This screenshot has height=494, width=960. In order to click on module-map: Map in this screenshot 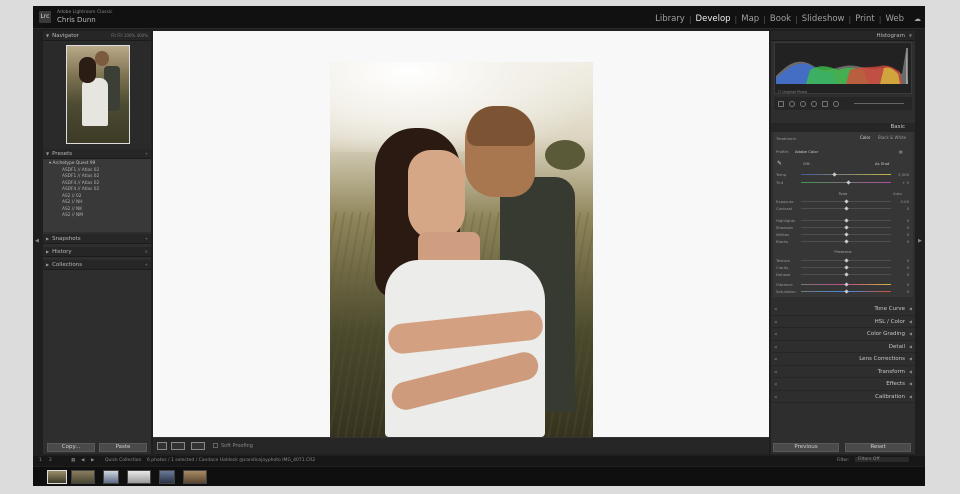, I will do `click(750, 19)`.